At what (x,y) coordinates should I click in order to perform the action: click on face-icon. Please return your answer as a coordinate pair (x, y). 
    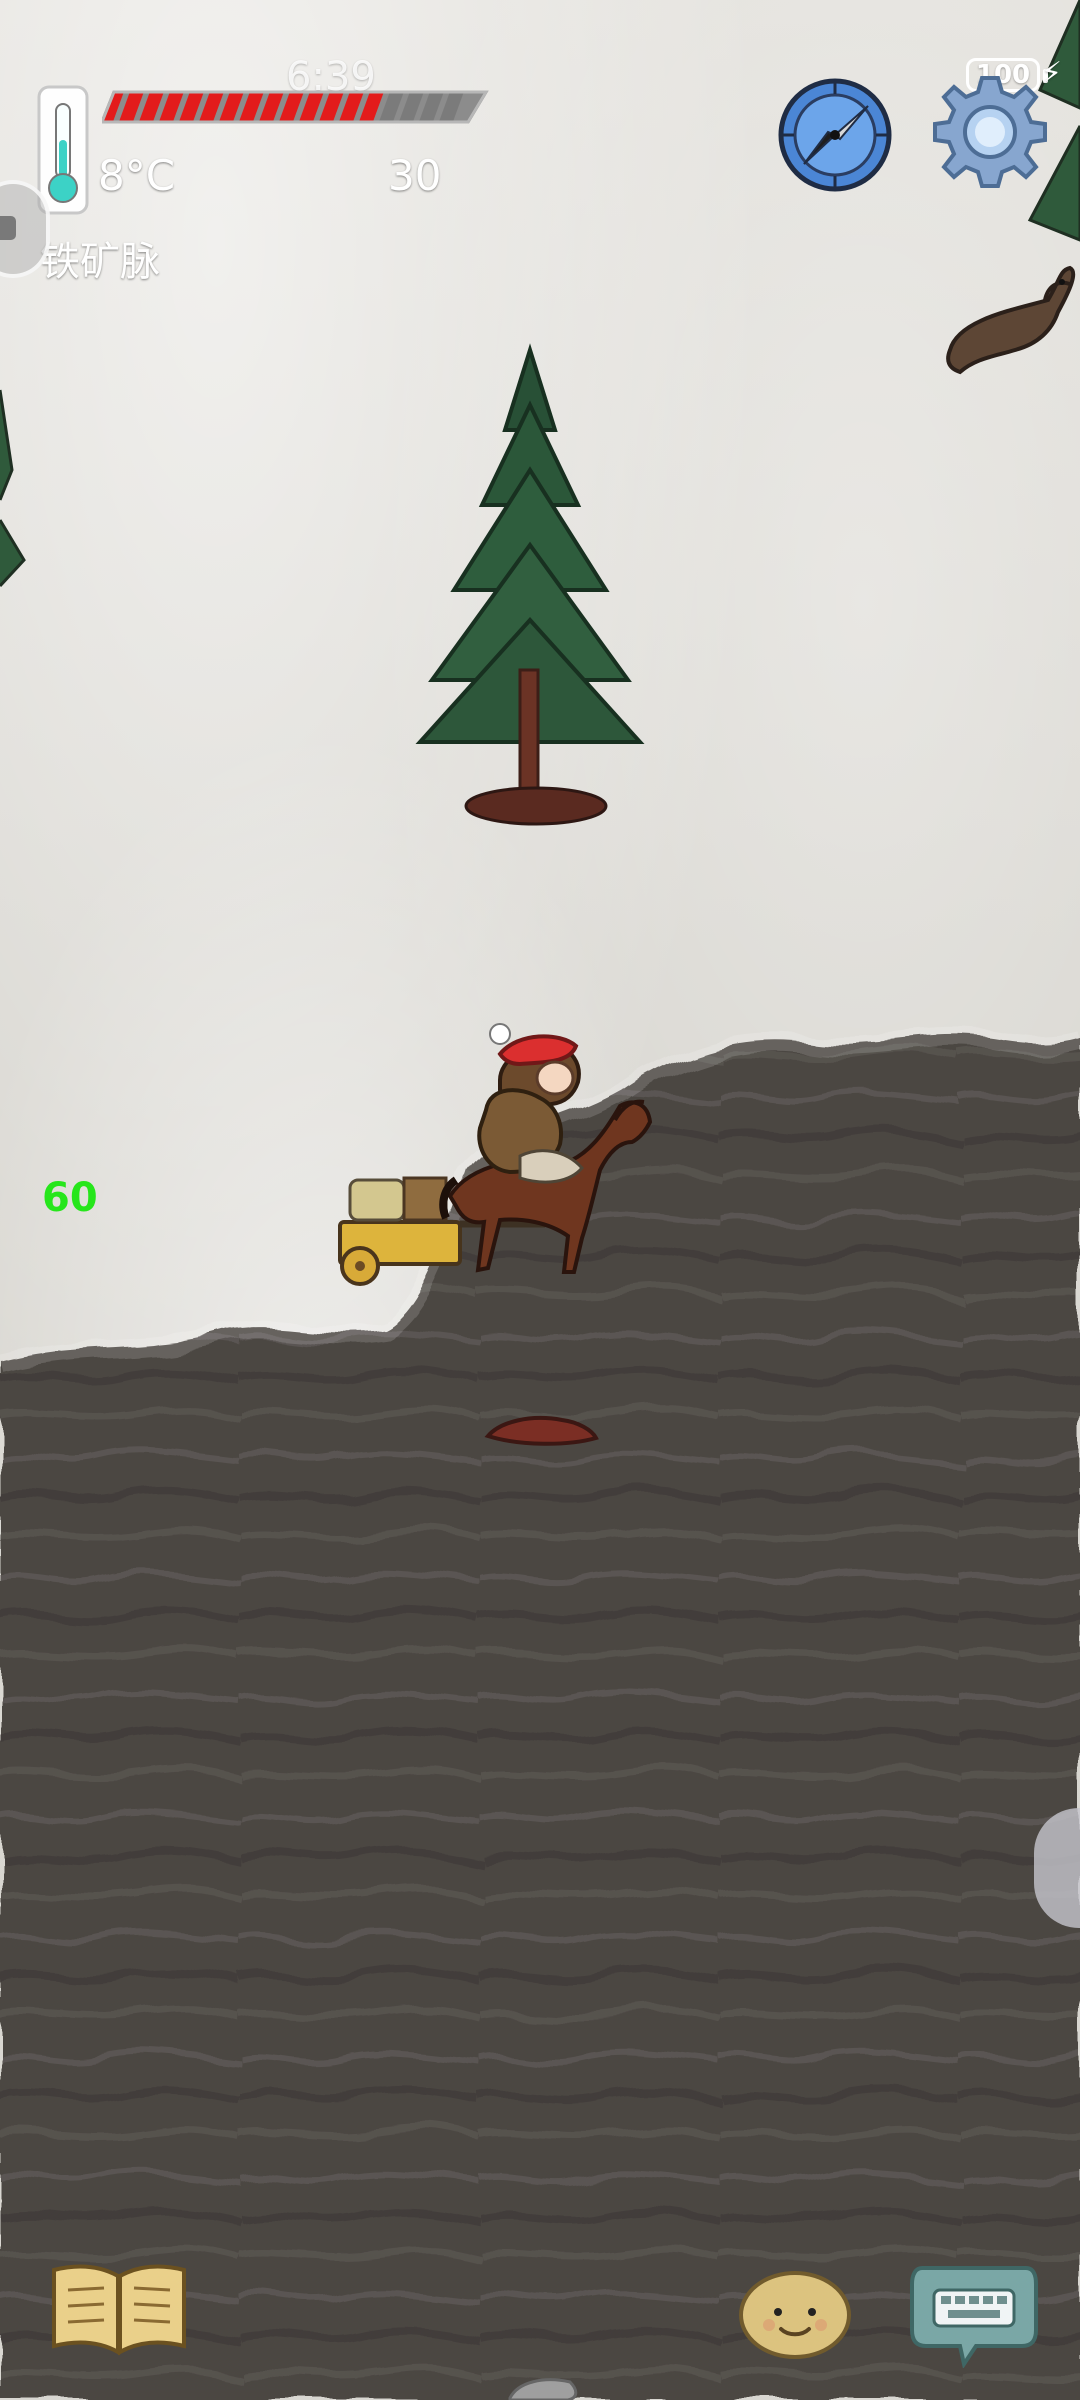
    Looking at the image, I should click on (795, 2315).